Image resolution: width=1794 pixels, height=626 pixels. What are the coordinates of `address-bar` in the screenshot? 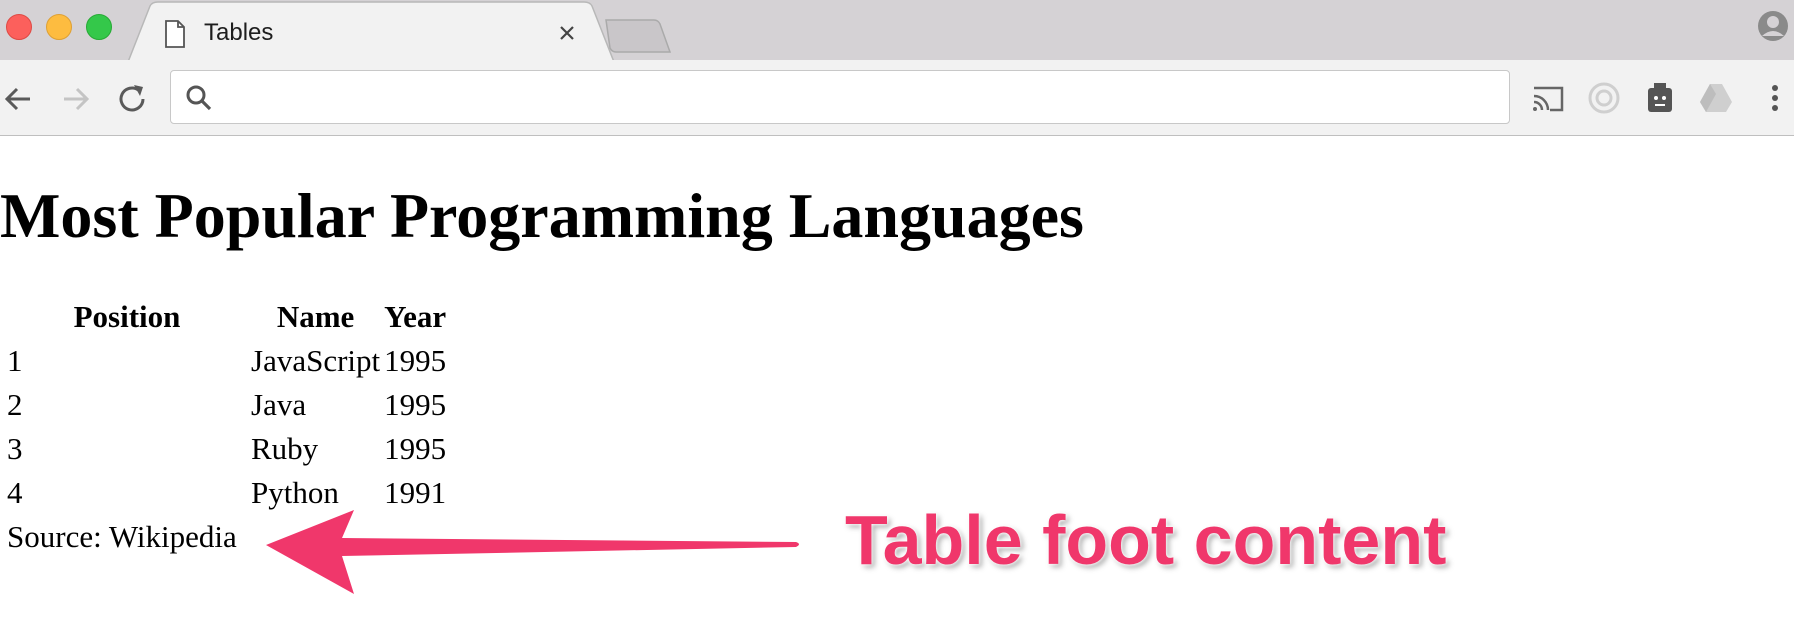 It's located at (840, 97).